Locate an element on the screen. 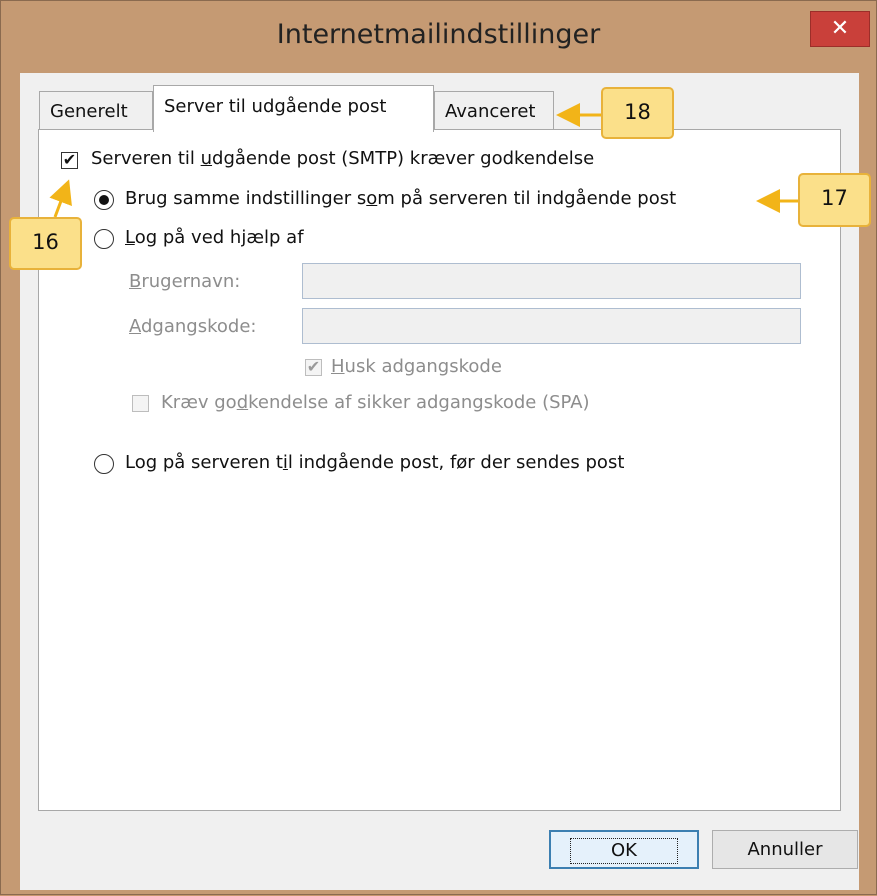  callout-17: 17 is located at coordinates (834, 200).